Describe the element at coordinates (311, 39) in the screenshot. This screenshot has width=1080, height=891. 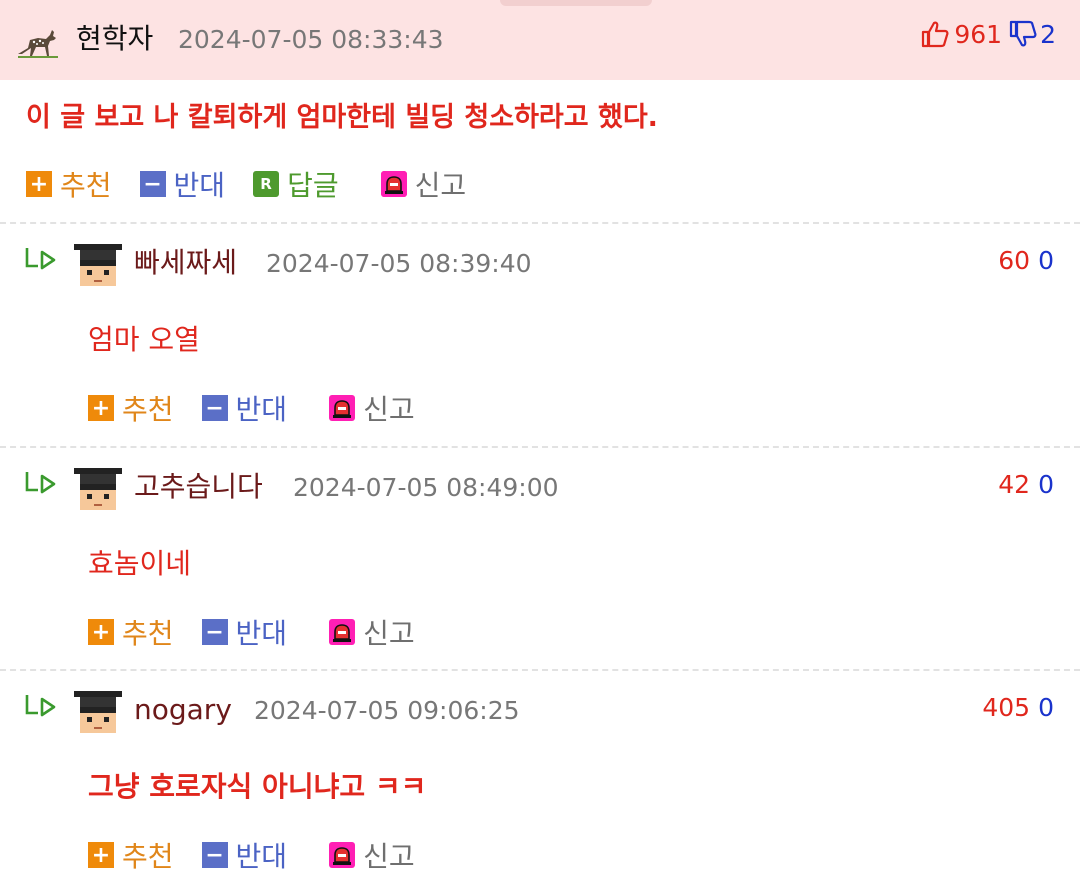
I see `post-timestamp: 2024-07-05 08:33:43` at that location.